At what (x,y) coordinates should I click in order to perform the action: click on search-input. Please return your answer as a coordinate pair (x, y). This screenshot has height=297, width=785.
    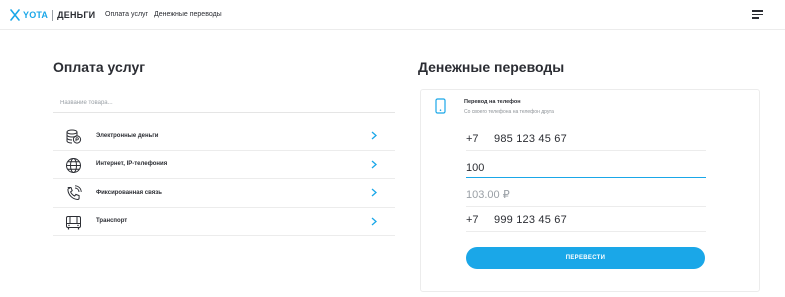
    Looking at the image, I should click on (224, 103).